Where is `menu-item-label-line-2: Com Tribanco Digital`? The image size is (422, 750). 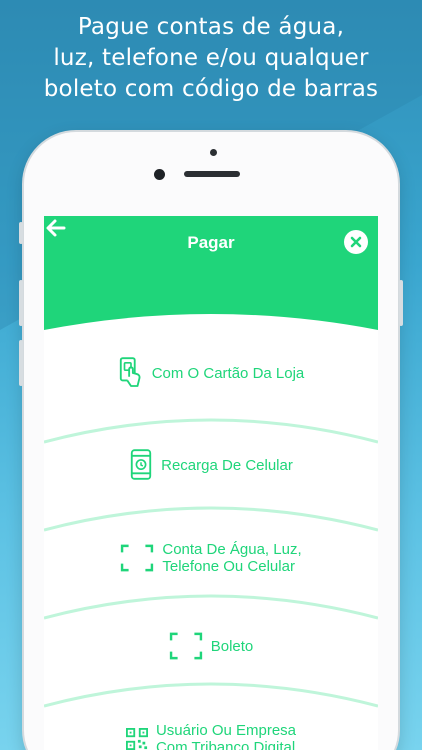 menu-item-label-line-2: Com Tribanco Digital is located at coordinates (225, 744).